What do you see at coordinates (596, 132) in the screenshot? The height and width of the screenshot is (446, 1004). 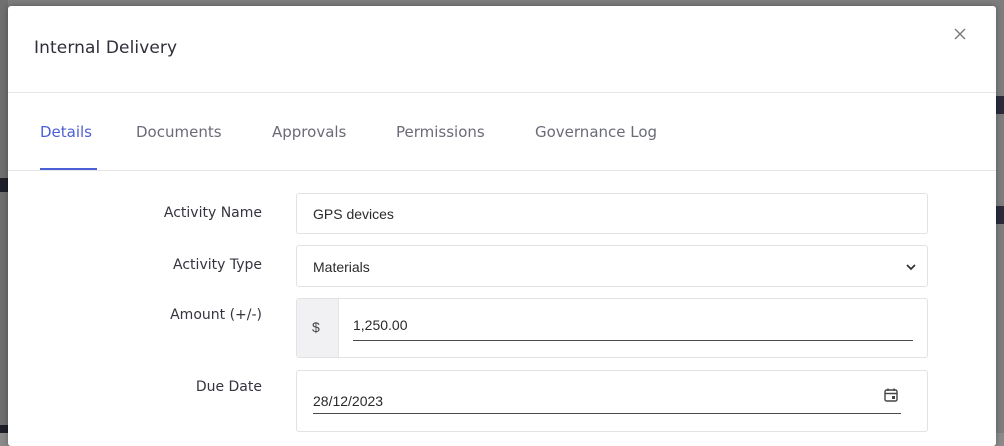 I see `tab-governance-log: Governance Log` at bounding box center [596, 132].